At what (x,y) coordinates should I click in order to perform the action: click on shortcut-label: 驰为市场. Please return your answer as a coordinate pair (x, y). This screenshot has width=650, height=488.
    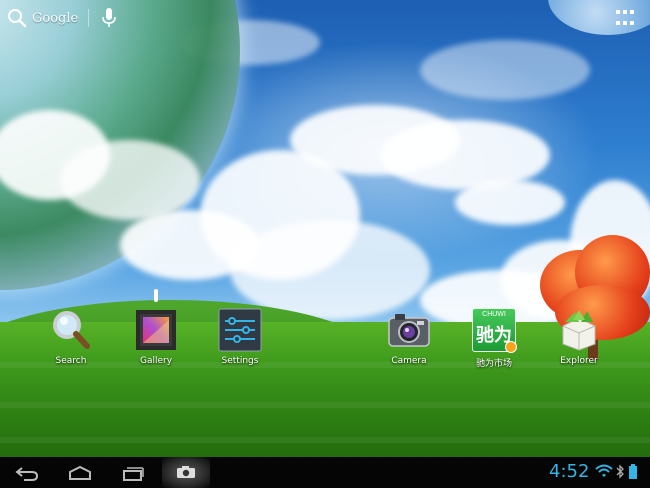
    Looking at the image, I should click on (493, 364).